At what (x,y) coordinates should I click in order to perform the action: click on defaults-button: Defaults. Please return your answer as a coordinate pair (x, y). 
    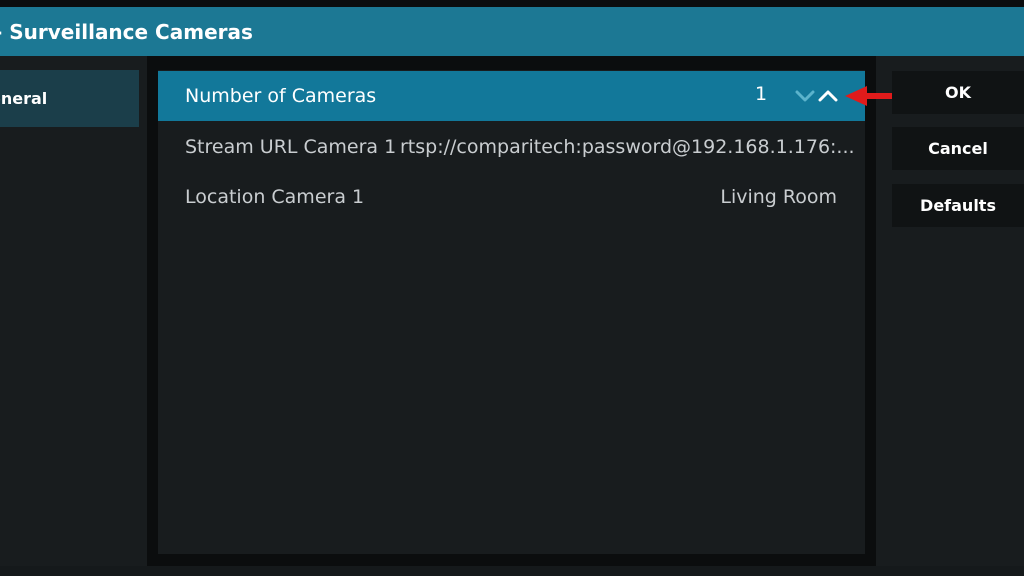
    Looking at the image, I should click on (958, 205).